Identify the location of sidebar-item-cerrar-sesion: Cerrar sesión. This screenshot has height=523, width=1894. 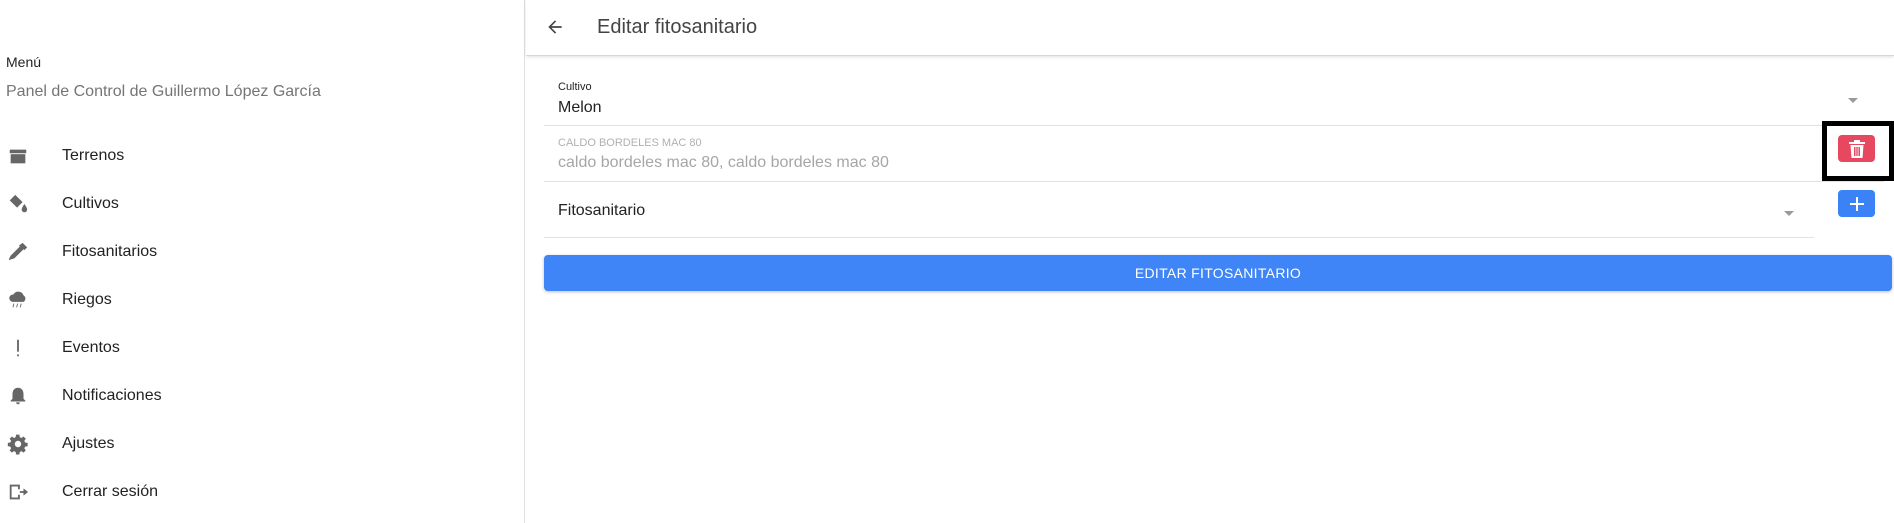
(262, 492).